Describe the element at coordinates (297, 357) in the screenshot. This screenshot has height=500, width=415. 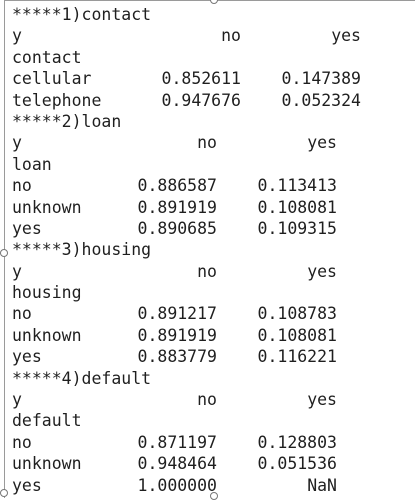
I see `value-yes: 0.116221` at that location.